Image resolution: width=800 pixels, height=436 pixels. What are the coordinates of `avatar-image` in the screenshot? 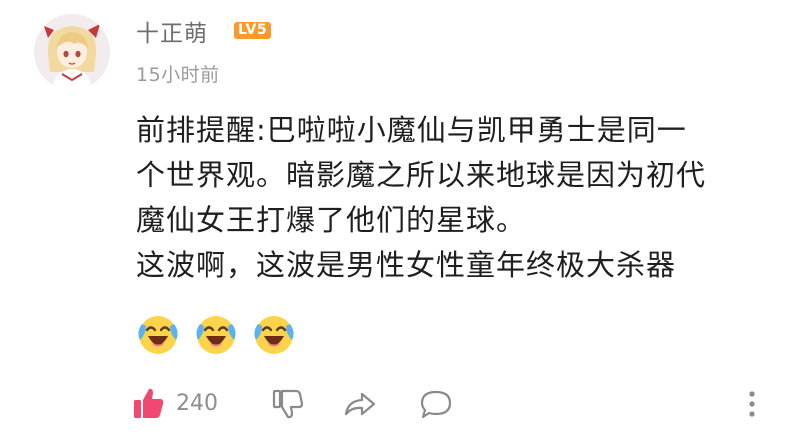 It's located at (72, 52).